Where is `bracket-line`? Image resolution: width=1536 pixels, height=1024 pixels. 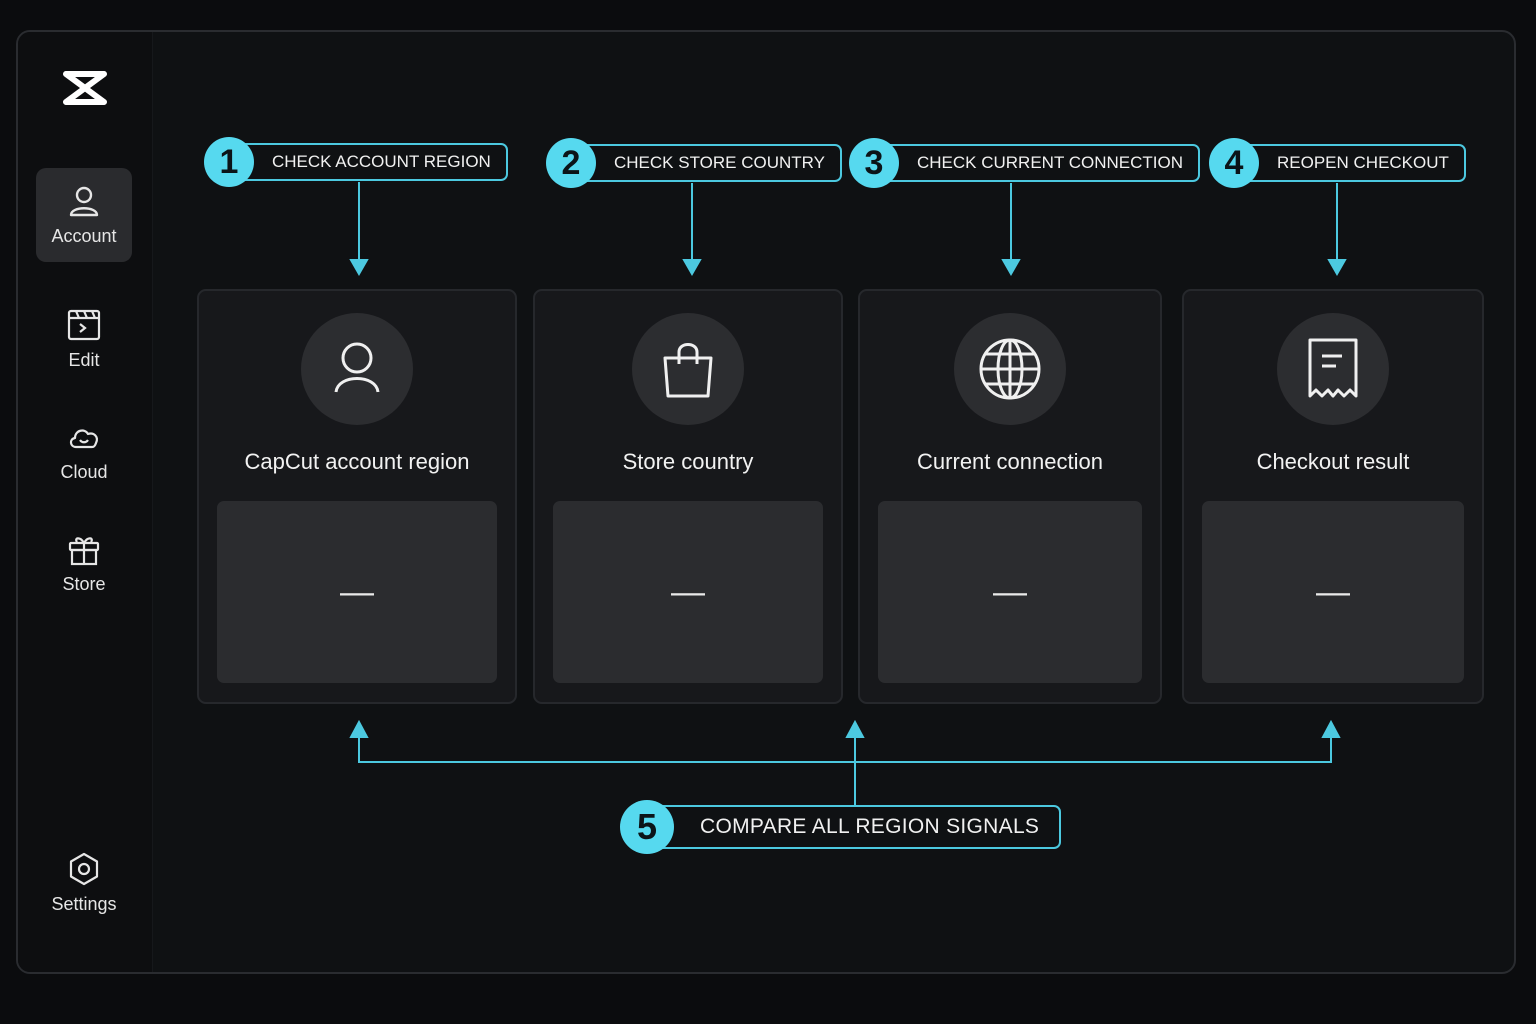
bracket-line is located at coordinates (845, 747).